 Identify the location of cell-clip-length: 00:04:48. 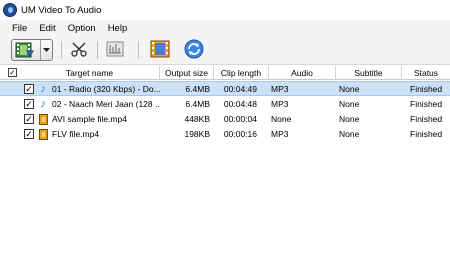
(240, 104).